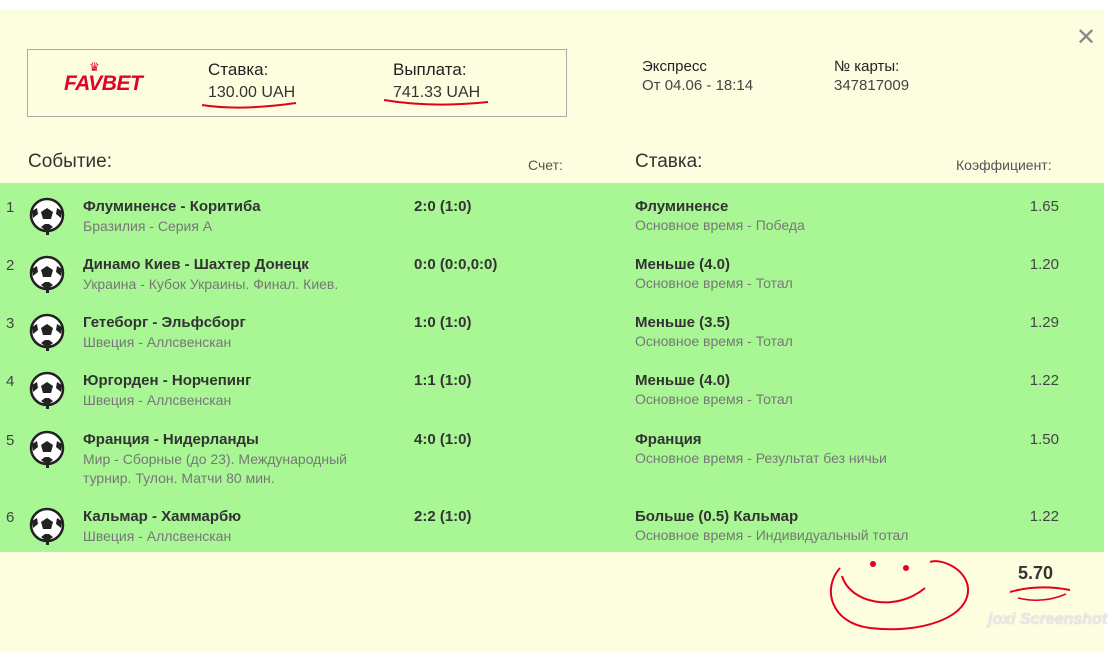  What do you see at coordinates (70, 161) in the screenshot?
I see `event-column-header: Событие:` at bounding box center [70, 161].